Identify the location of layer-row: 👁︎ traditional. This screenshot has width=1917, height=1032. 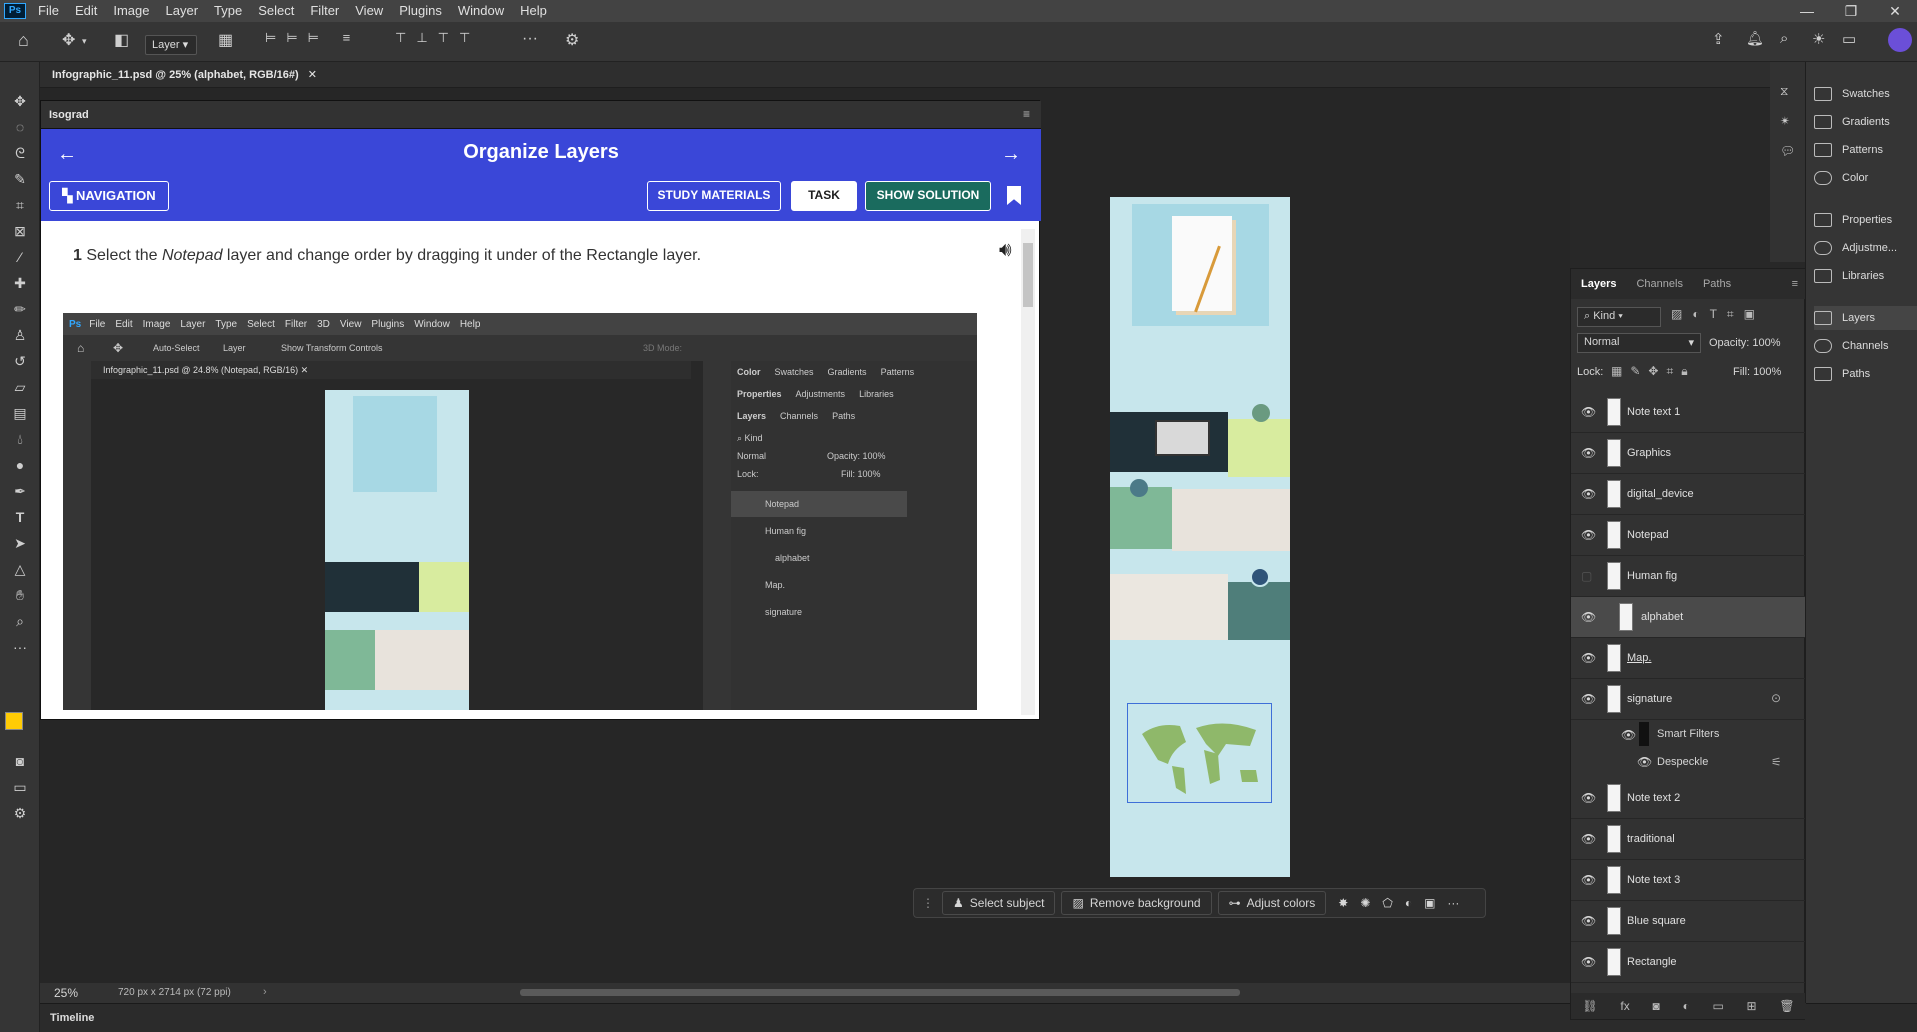
(1688, 839).